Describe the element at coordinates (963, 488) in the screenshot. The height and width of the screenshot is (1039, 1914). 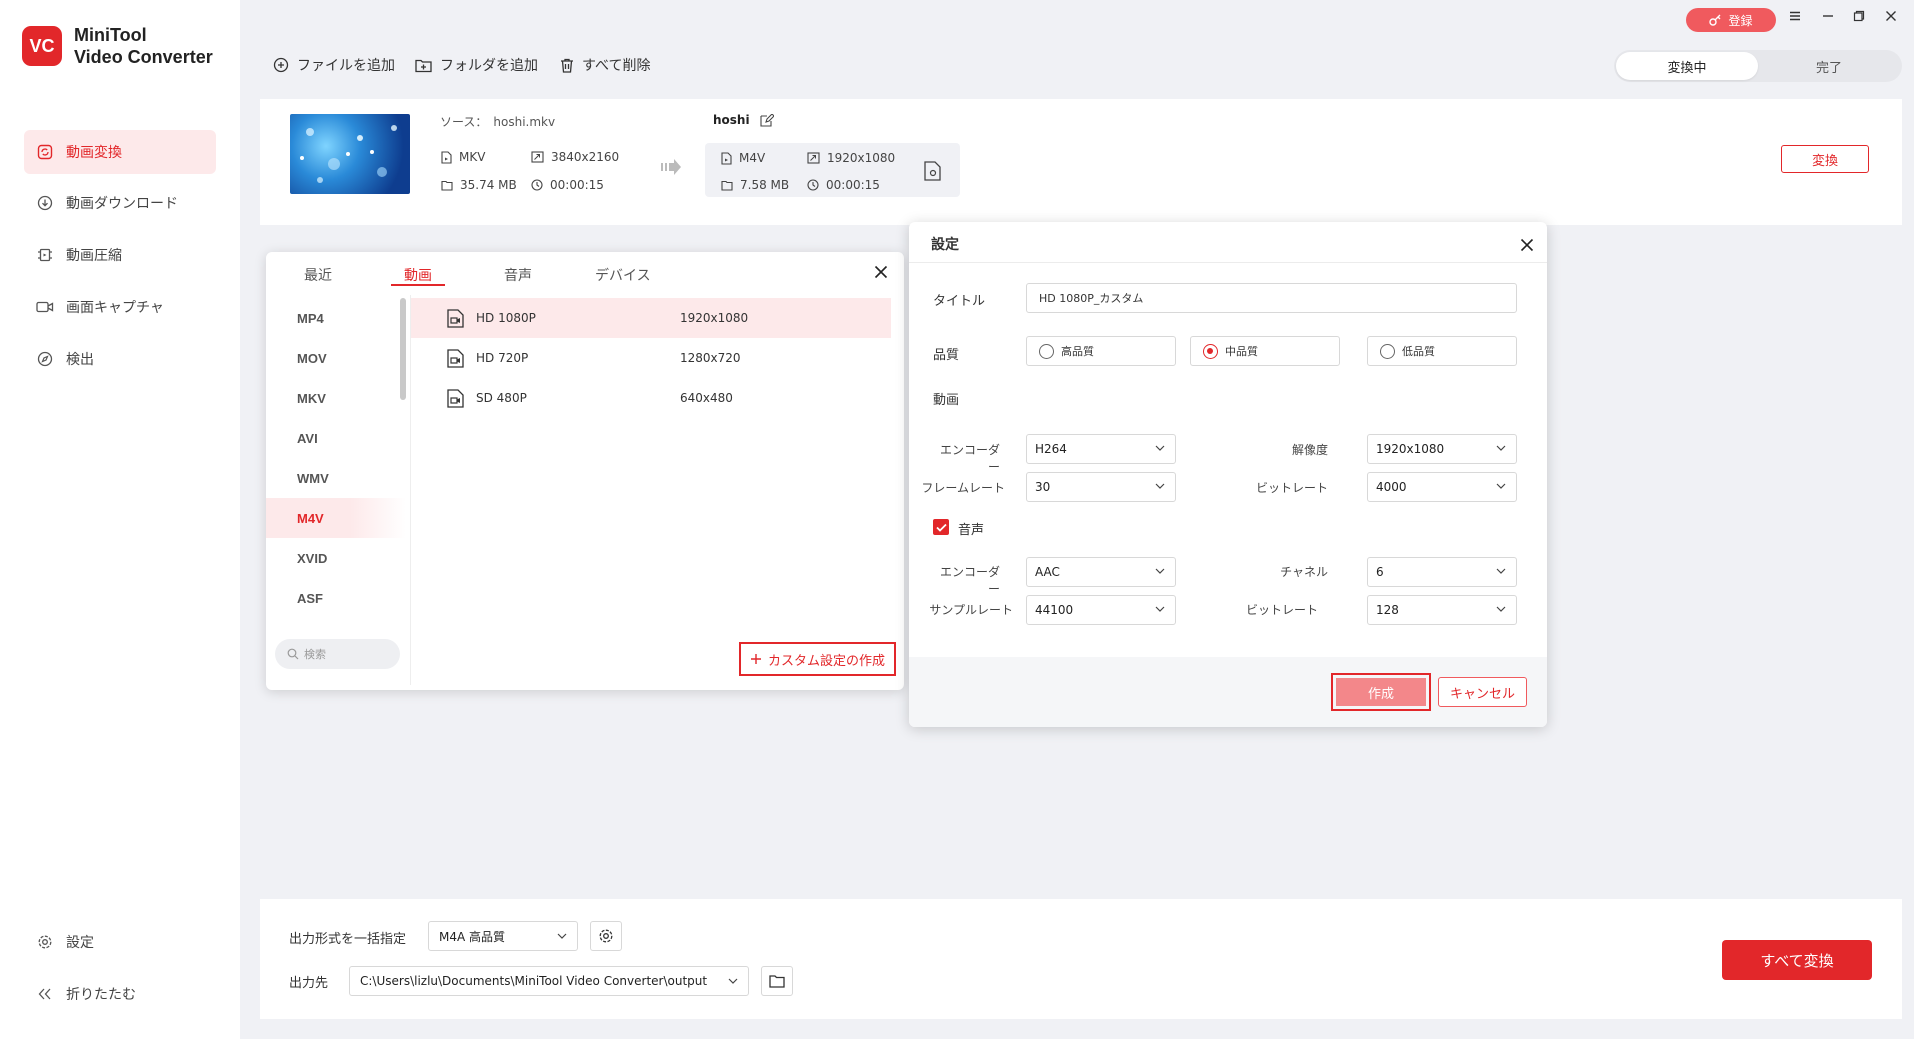
I see `framerate-label: フレームレート` at that location.